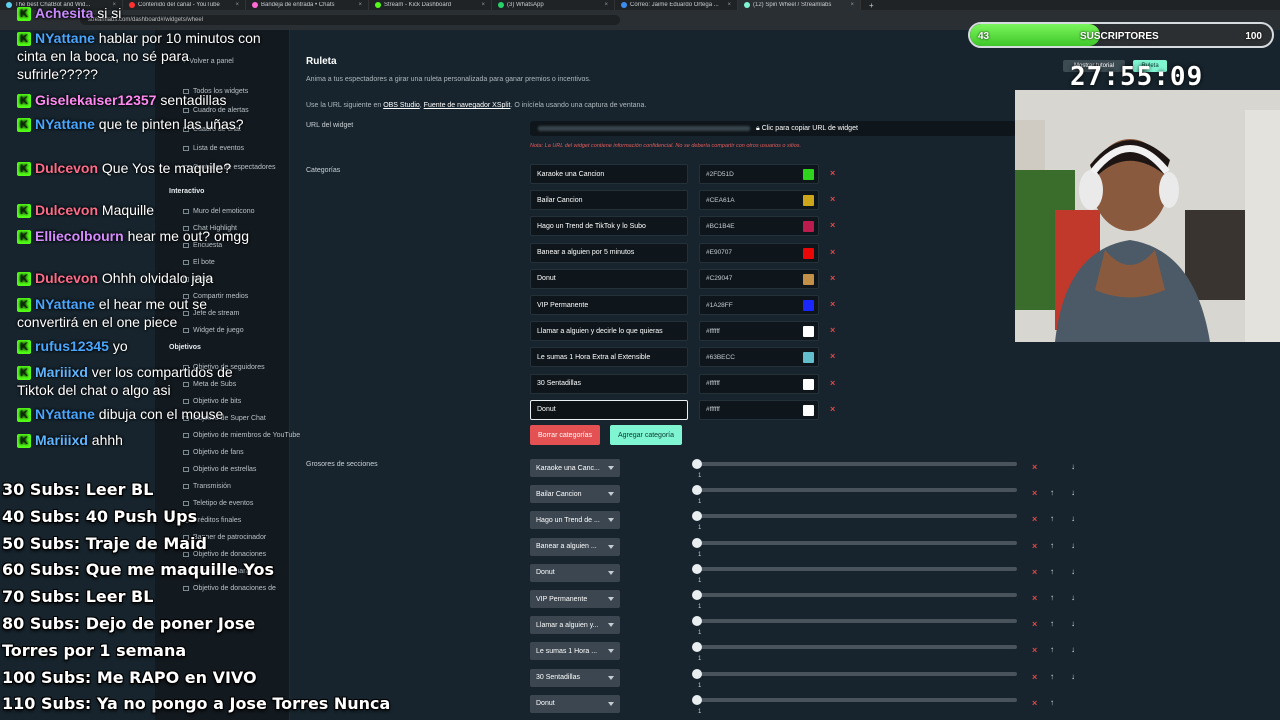 This screenshot has height=720, width=1280. What do you see at coordinates (773, 128) in the screenshot?
I see `widget-url-field: 🔒︎ Clic para copiar URL de widget` at bounding box center [773, 128].